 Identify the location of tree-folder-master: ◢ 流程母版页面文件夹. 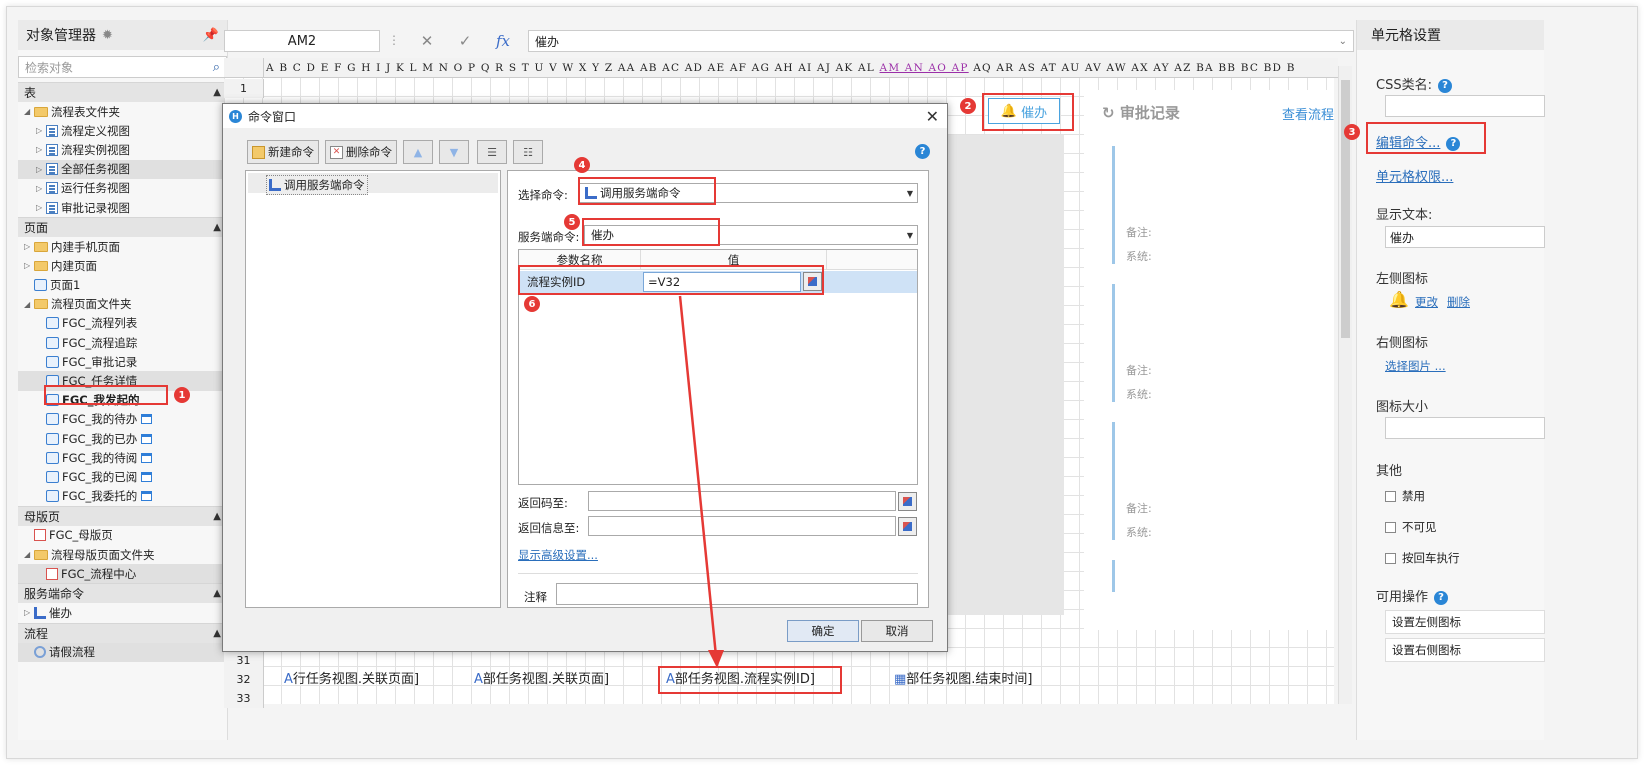
(122, 554).